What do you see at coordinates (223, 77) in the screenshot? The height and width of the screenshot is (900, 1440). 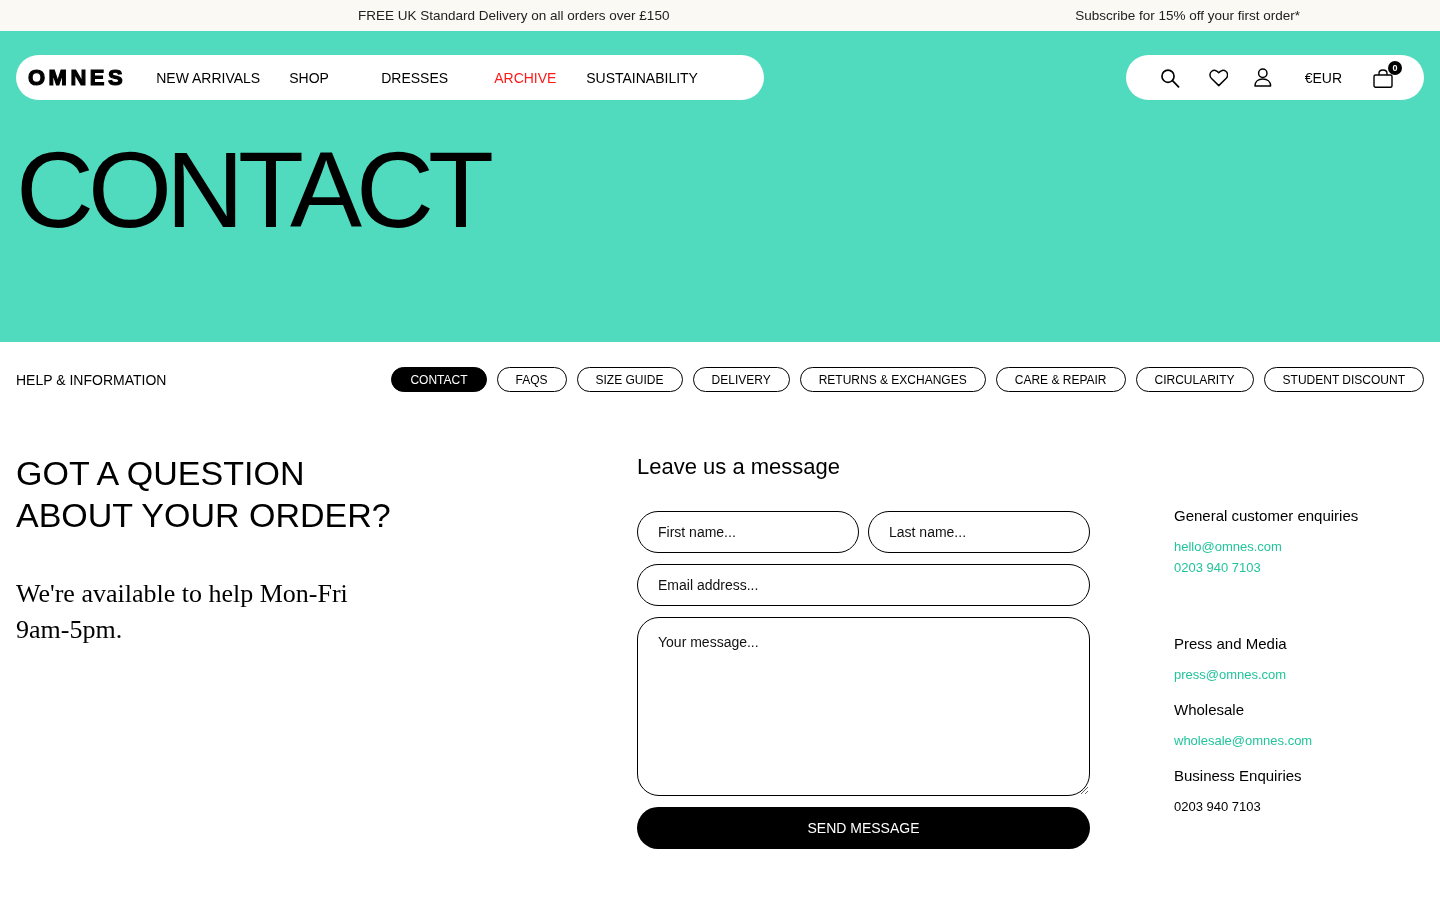 I see `nav-link: NEW ARRIVALS` at bounding box center [223, 77].